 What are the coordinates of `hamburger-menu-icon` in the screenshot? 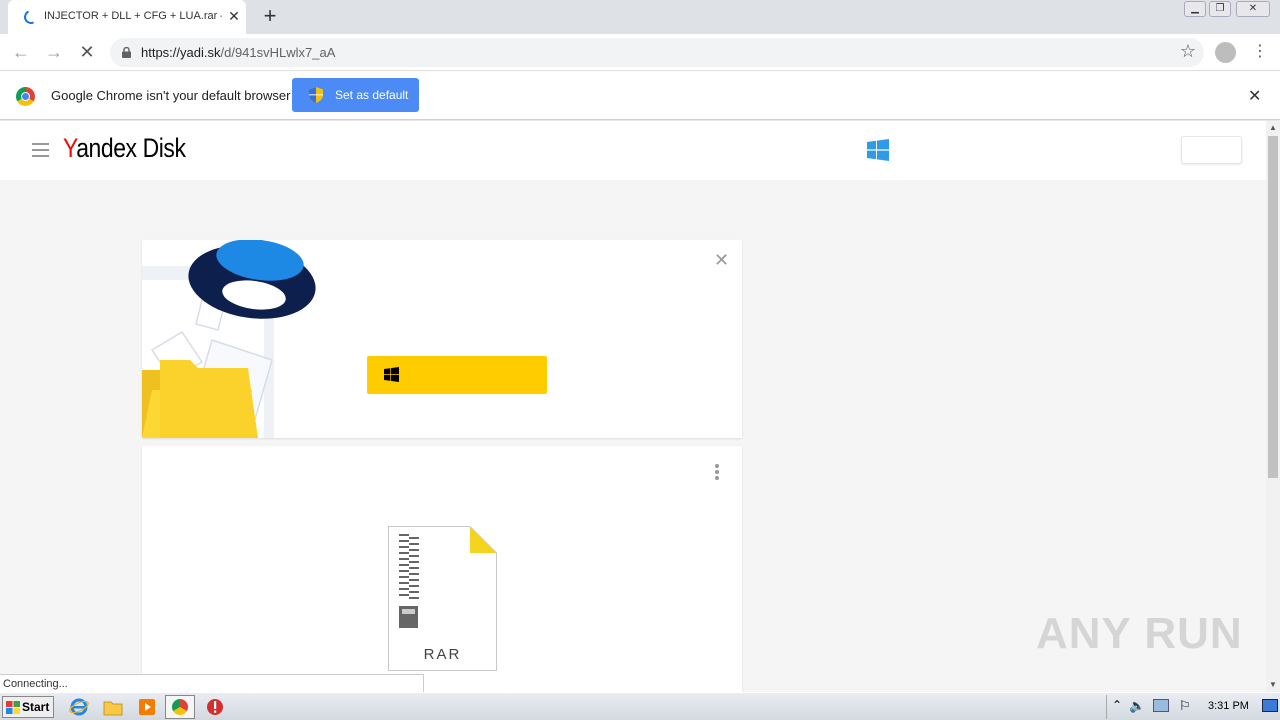 It's located at (40, 150).